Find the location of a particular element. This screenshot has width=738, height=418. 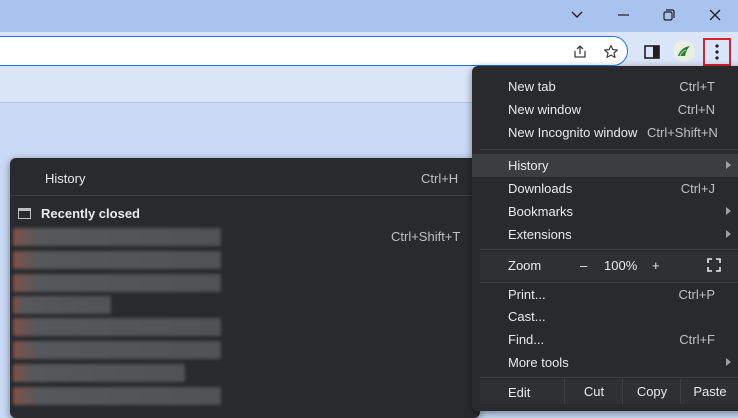

title-bar is located at coordinates (369, 16).